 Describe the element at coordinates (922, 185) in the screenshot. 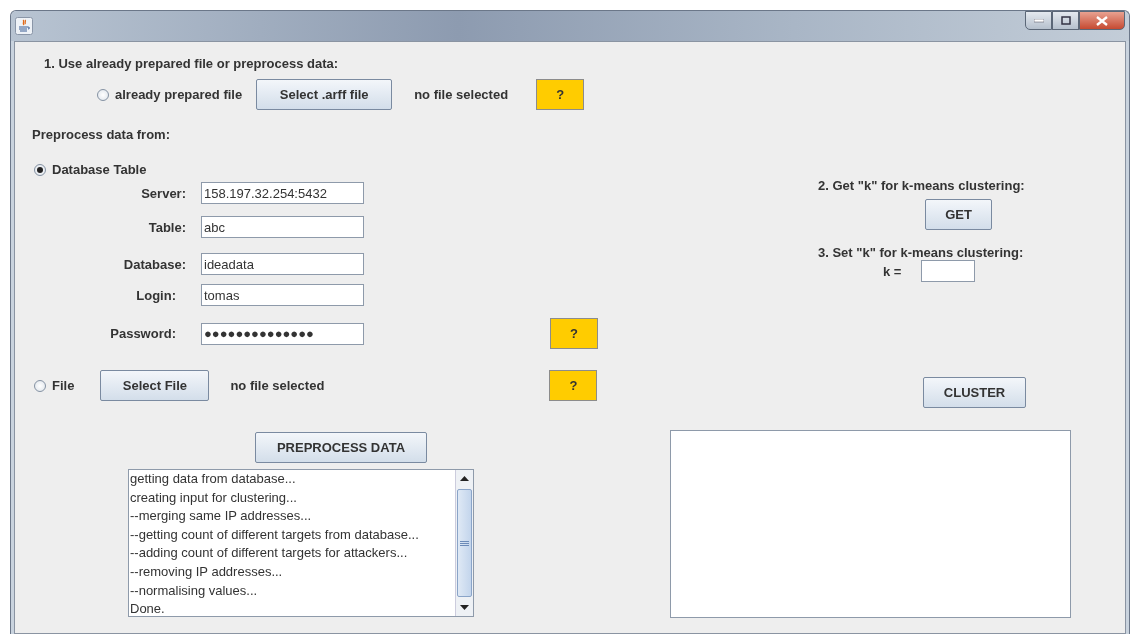

I see `section-heading: 2. Get "k" for k-means clustering:` at that location.